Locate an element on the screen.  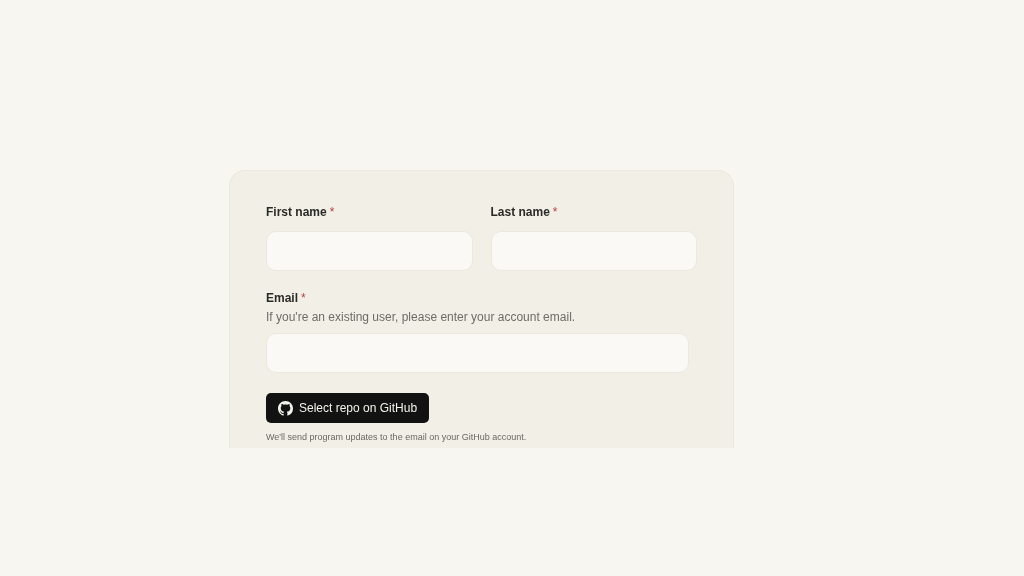
note-text: We'll send program updates to the email on your GitHub account. is located at coordinates (397, 437).